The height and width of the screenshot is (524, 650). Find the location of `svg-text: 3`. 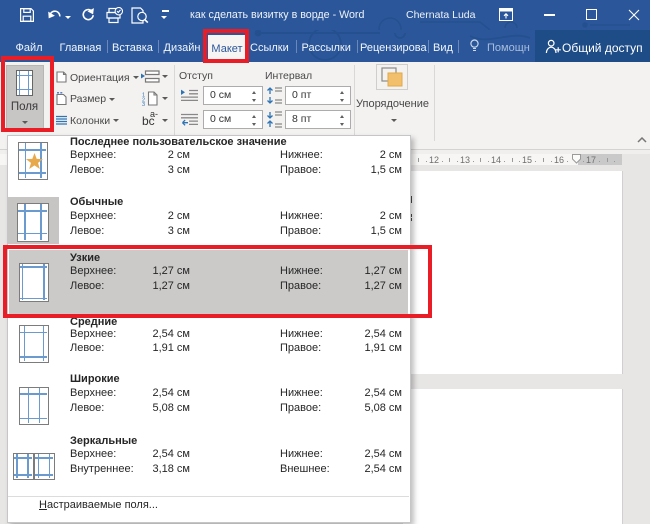

svg-text: 3 is located at coordinates (143, 104).